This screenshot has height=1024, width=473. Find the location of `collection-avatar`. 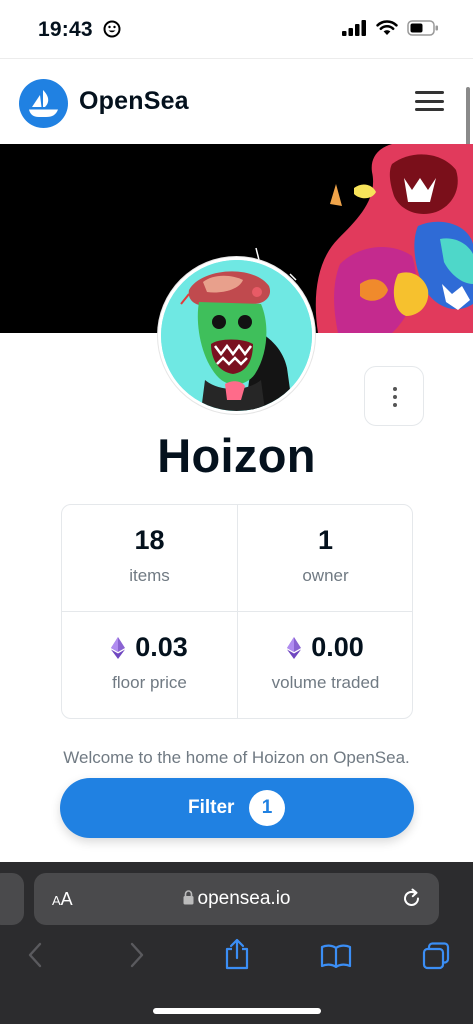

collection-avatar is located at coordinates (236, 335).